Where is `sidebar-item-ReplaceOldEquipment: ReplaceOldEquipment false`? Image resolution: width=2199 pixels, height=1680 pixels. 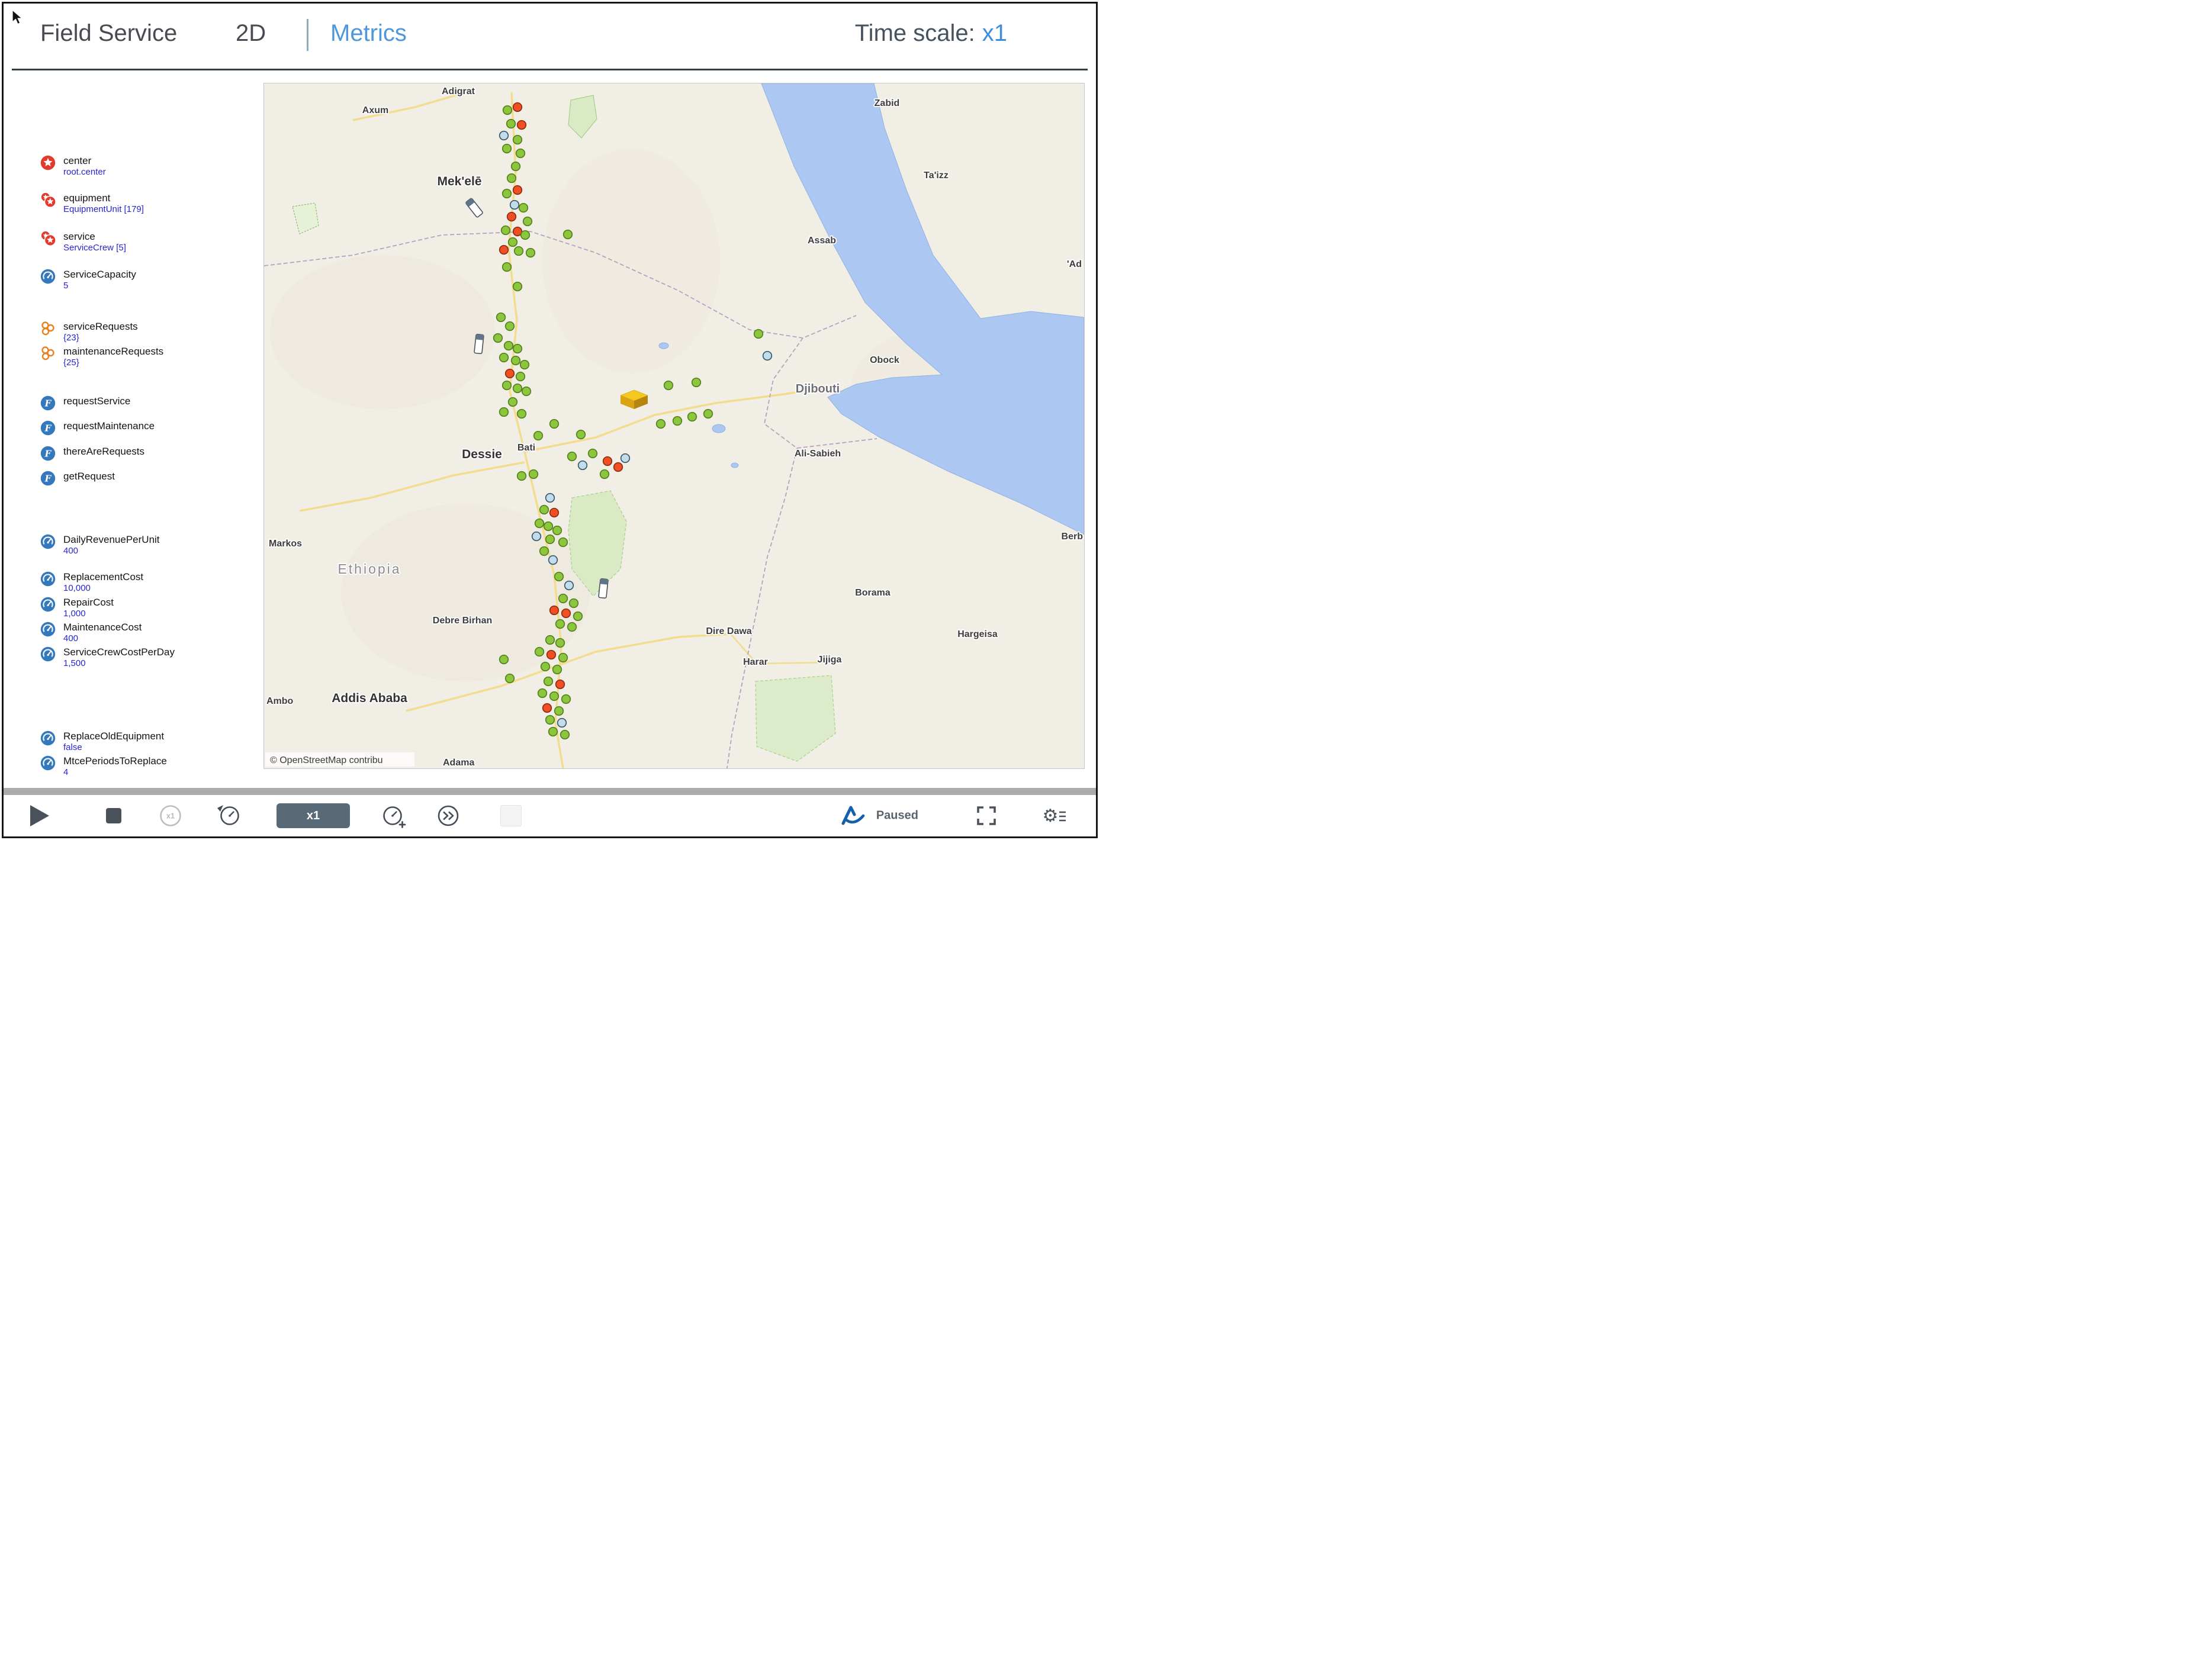 sidebar-item-ReplaceOldEquipment: ReplaceOldEquipment false is located at coordinates (102, 742).